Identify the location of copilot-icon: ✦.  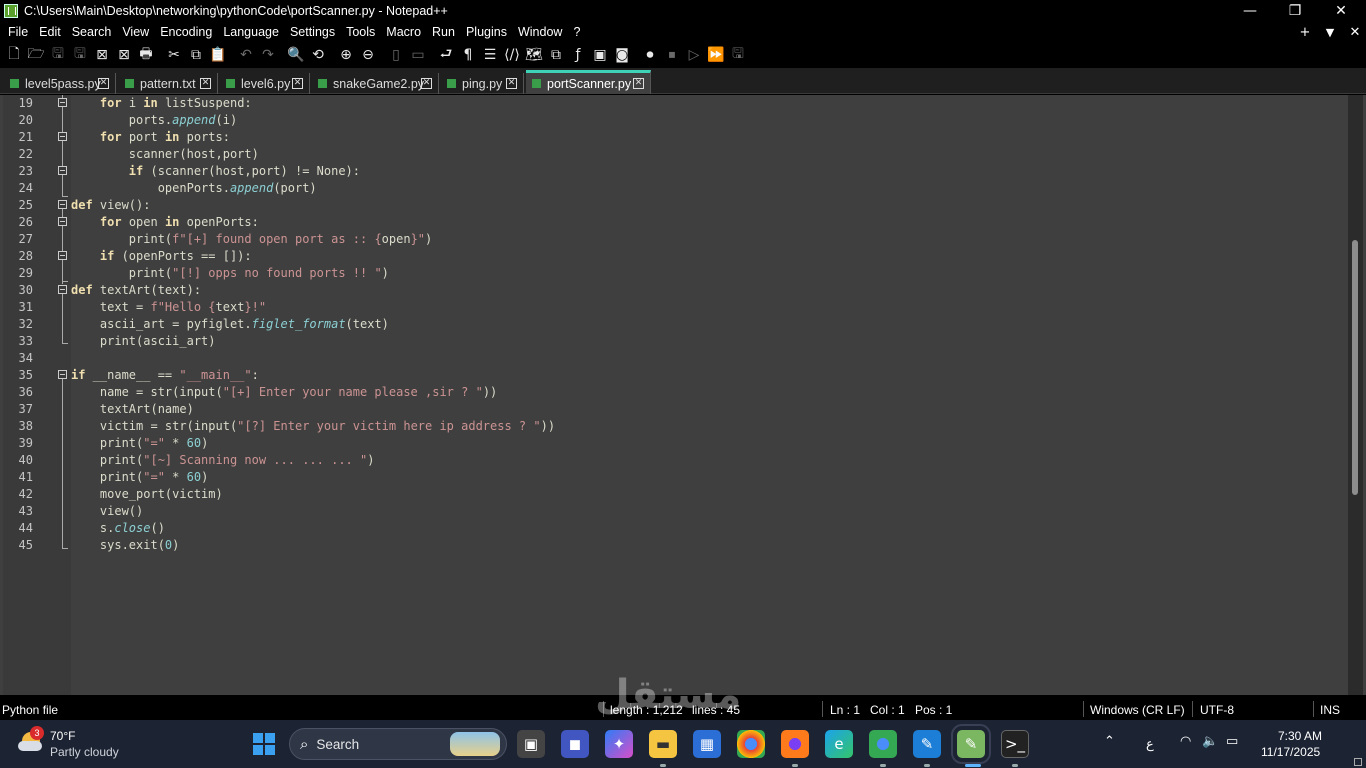
(619, 744).